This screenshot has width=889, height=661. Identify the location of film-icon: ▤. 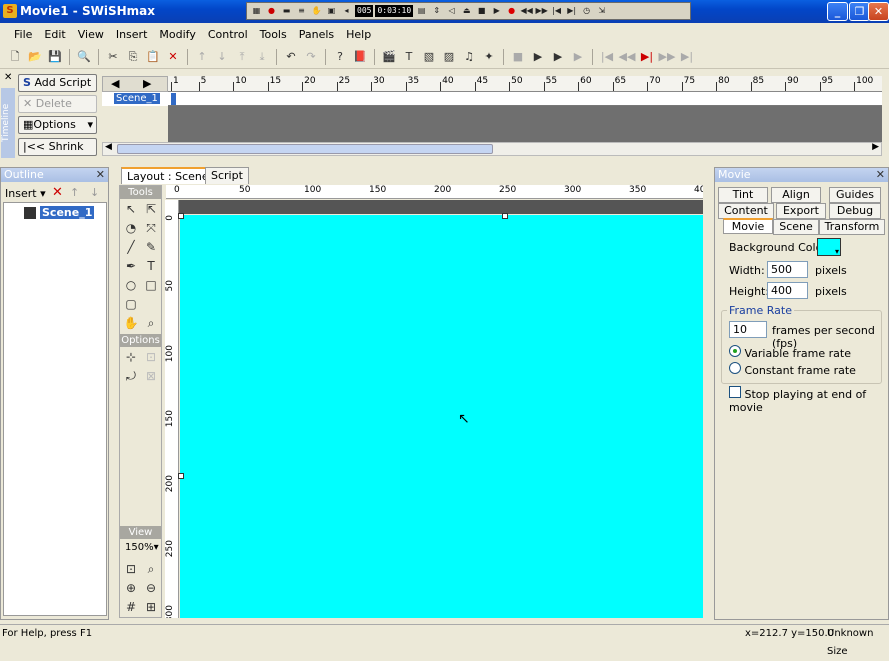
(421, 11).